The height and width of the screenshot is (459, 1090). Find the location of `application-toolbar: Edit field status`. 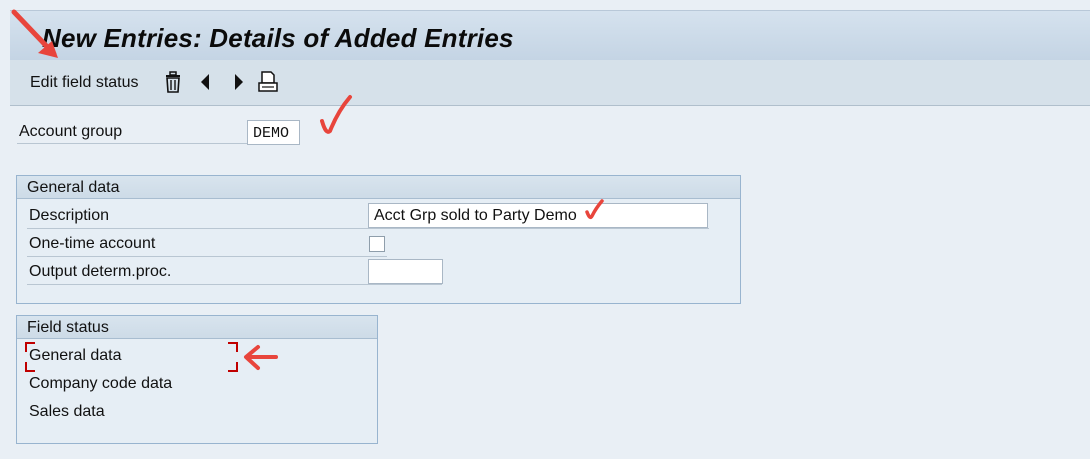

application-toolbar: Edit field status is located at coordinates (550, 83).